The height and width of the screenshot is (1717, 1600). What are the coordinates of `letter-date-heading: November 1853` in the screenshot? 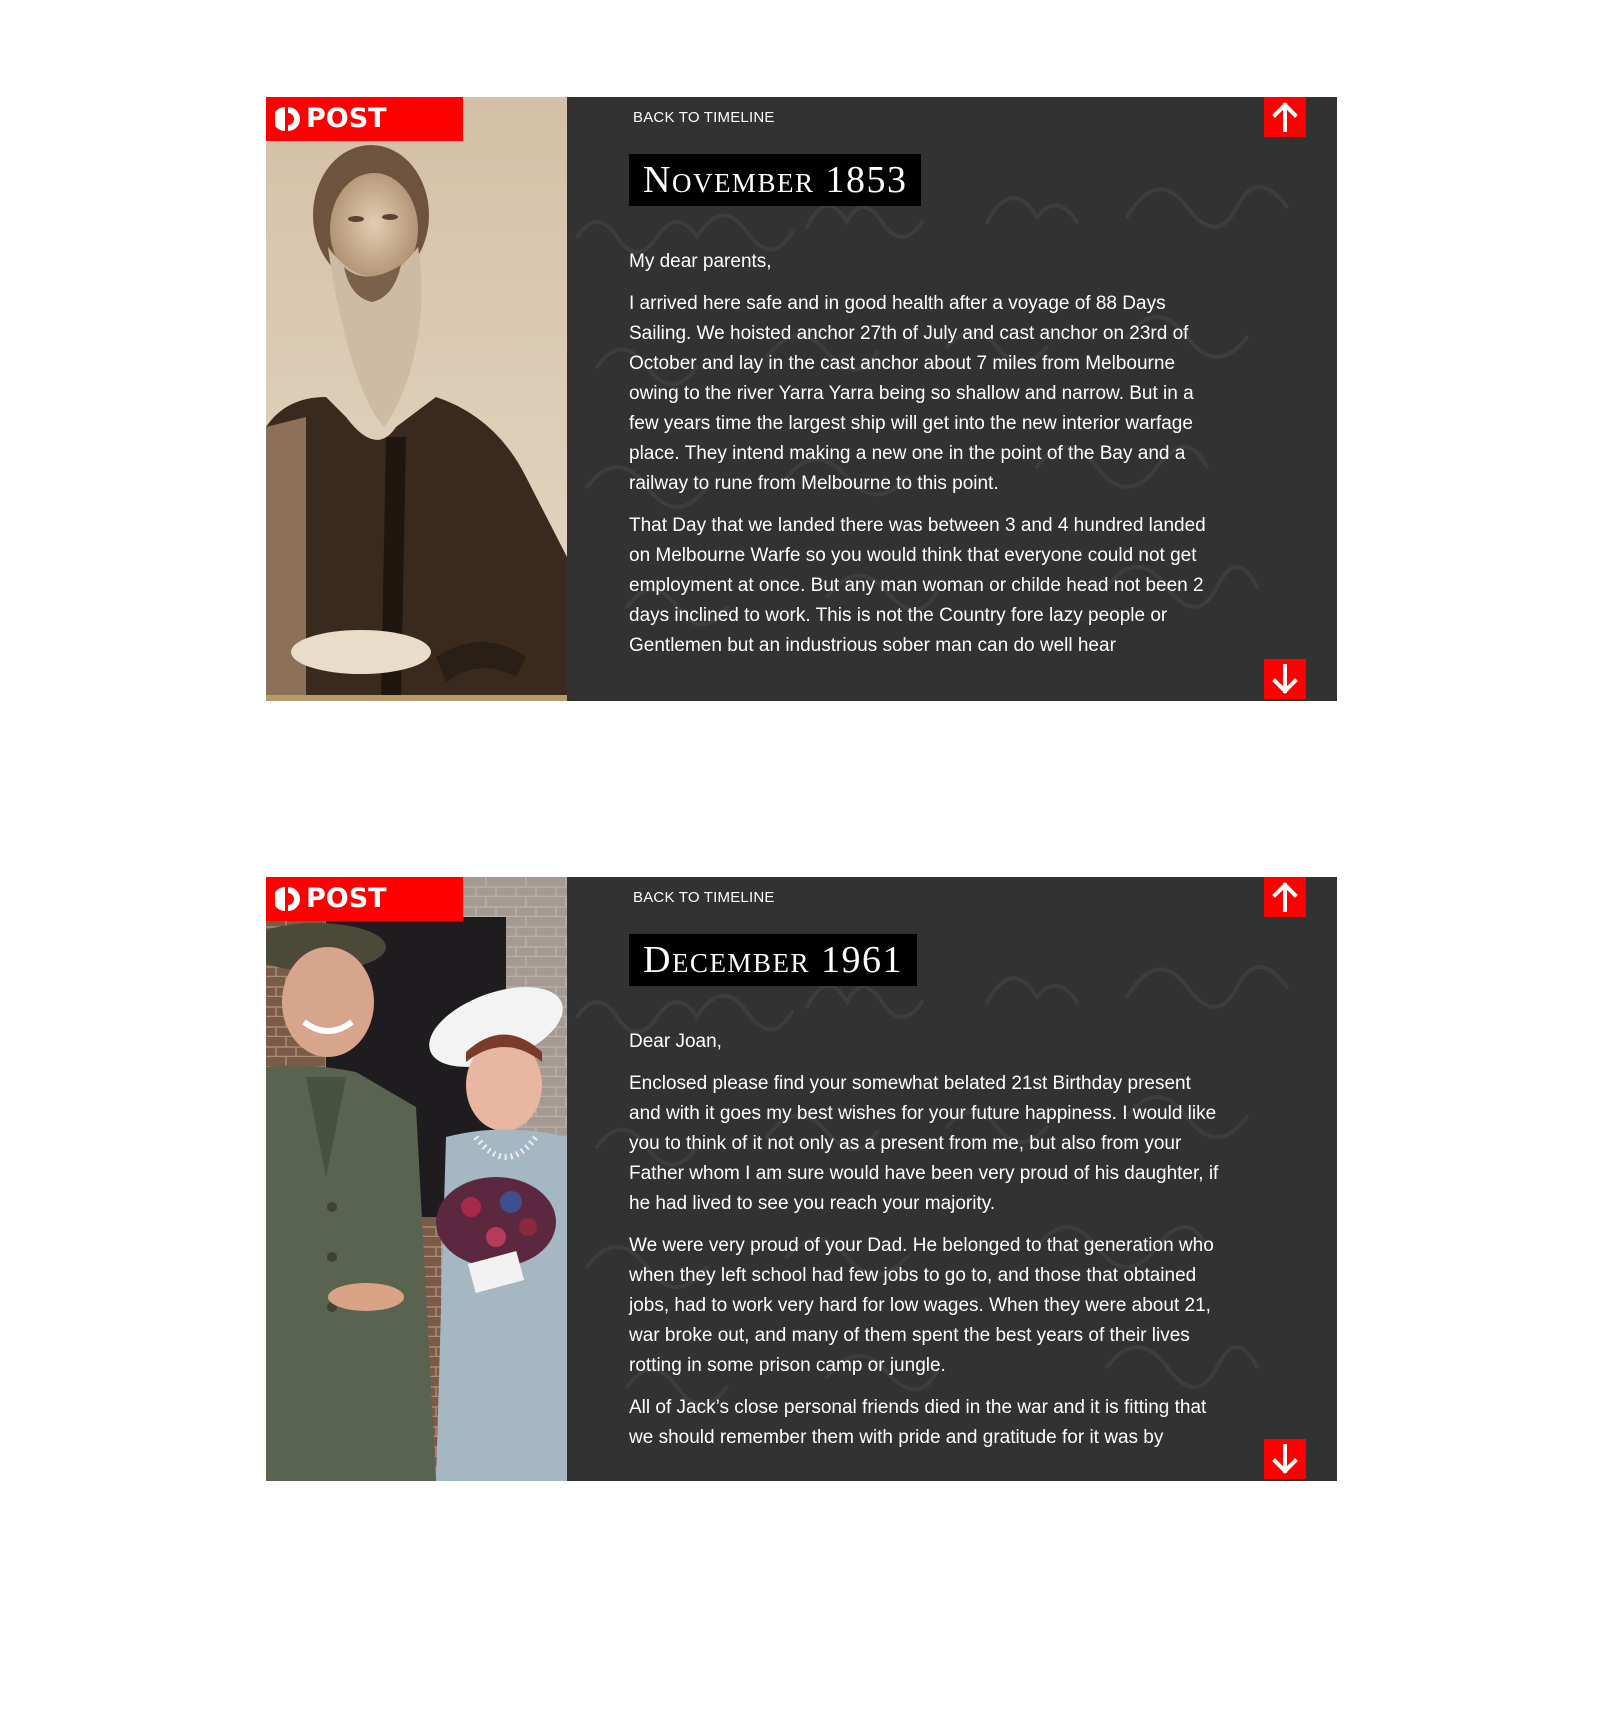 It's located at (775, 180).